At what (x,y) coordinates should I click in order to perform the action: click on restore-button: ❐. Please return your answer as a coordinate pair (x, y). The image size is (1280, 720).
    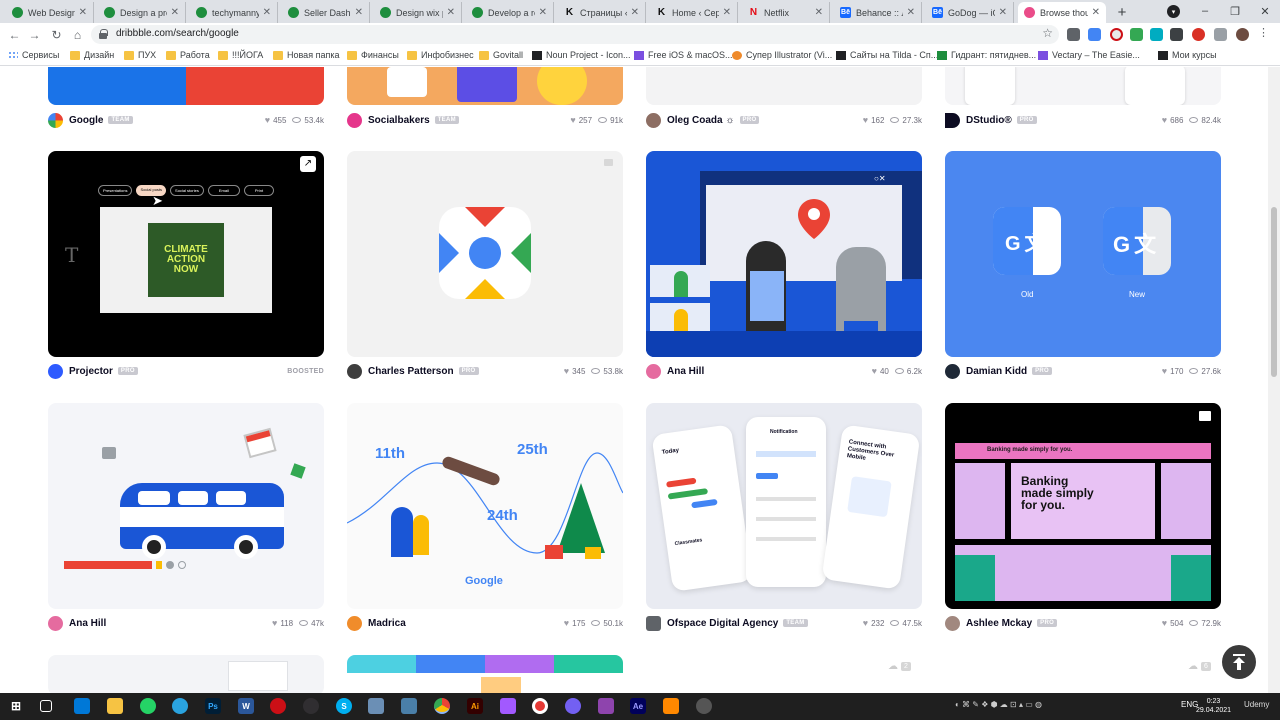
    Looking at the image, I should click on (1235, 11).